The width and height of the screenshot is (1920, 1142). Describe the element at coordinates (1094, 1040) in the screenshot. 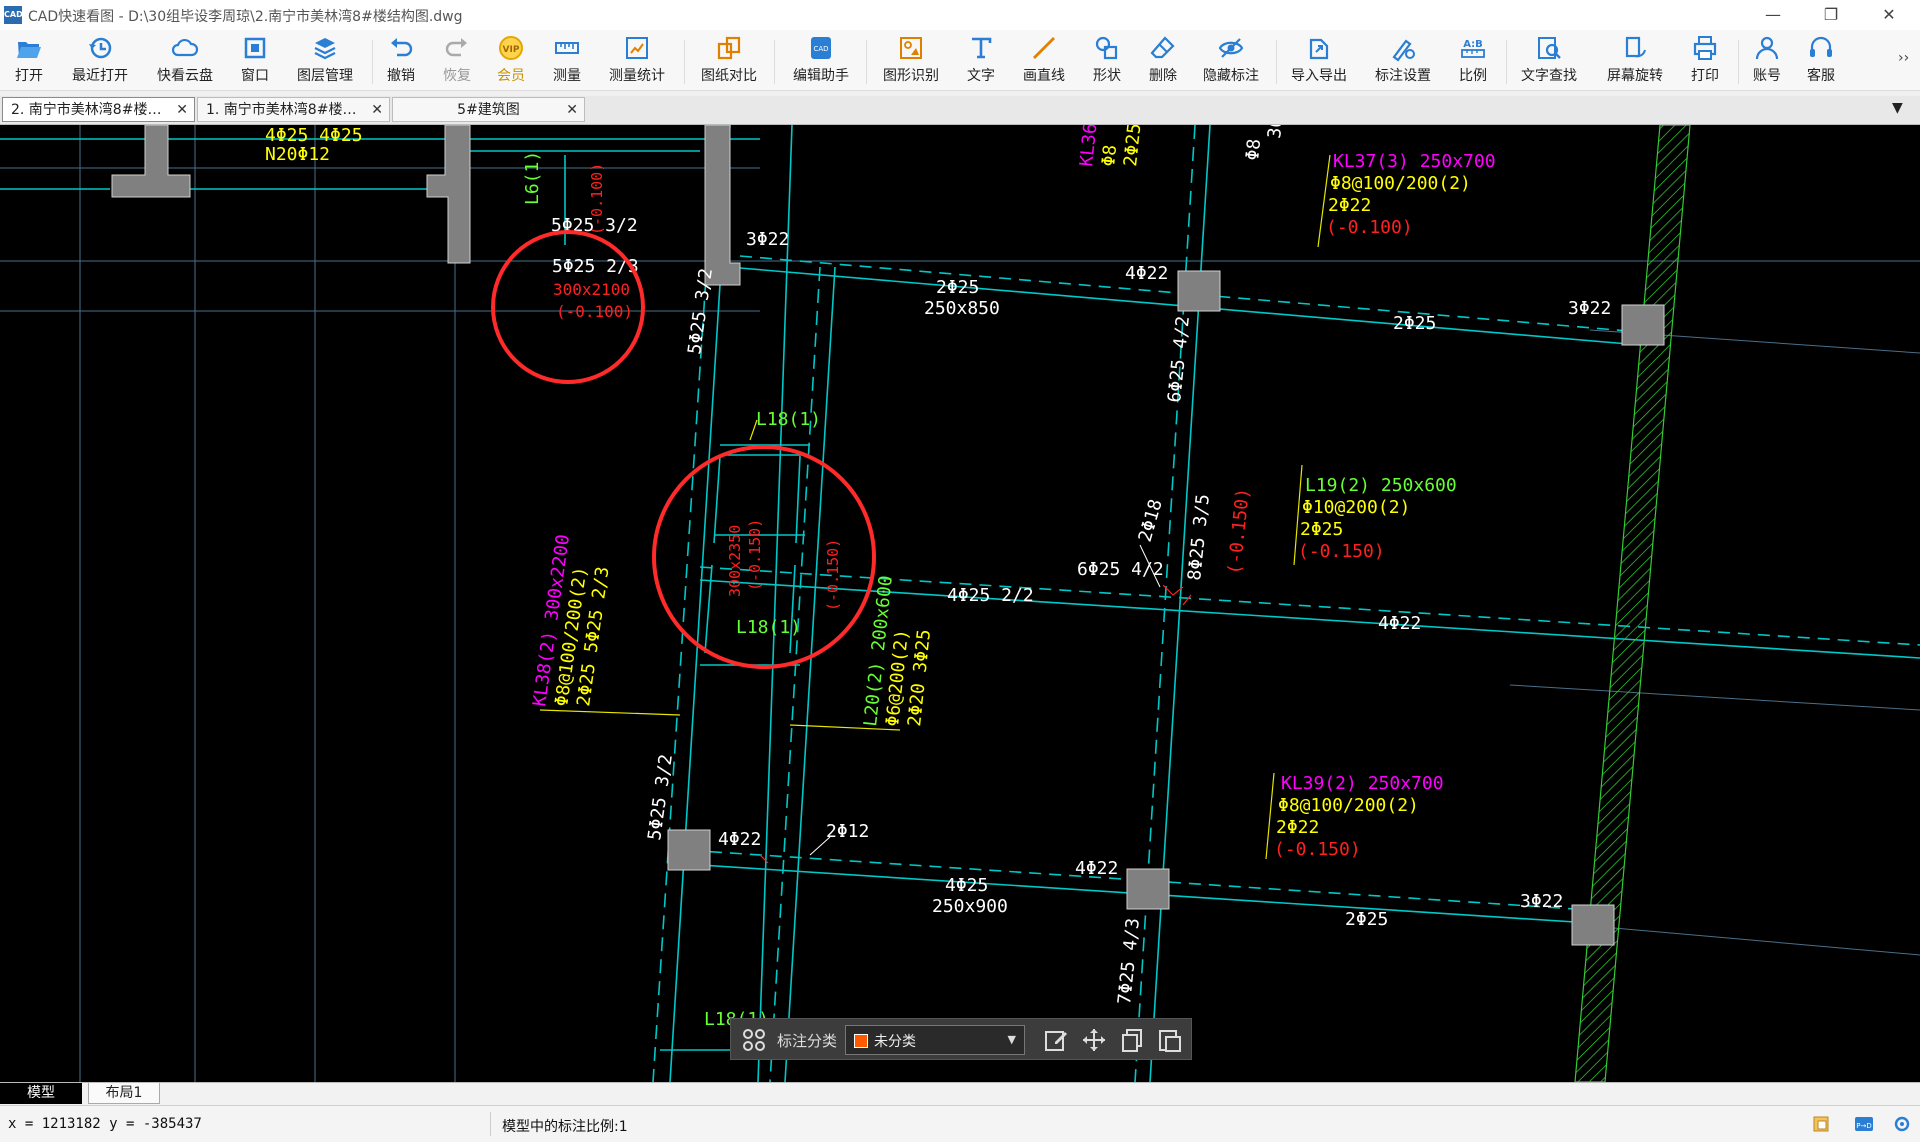

I see `move-icon` at that location.